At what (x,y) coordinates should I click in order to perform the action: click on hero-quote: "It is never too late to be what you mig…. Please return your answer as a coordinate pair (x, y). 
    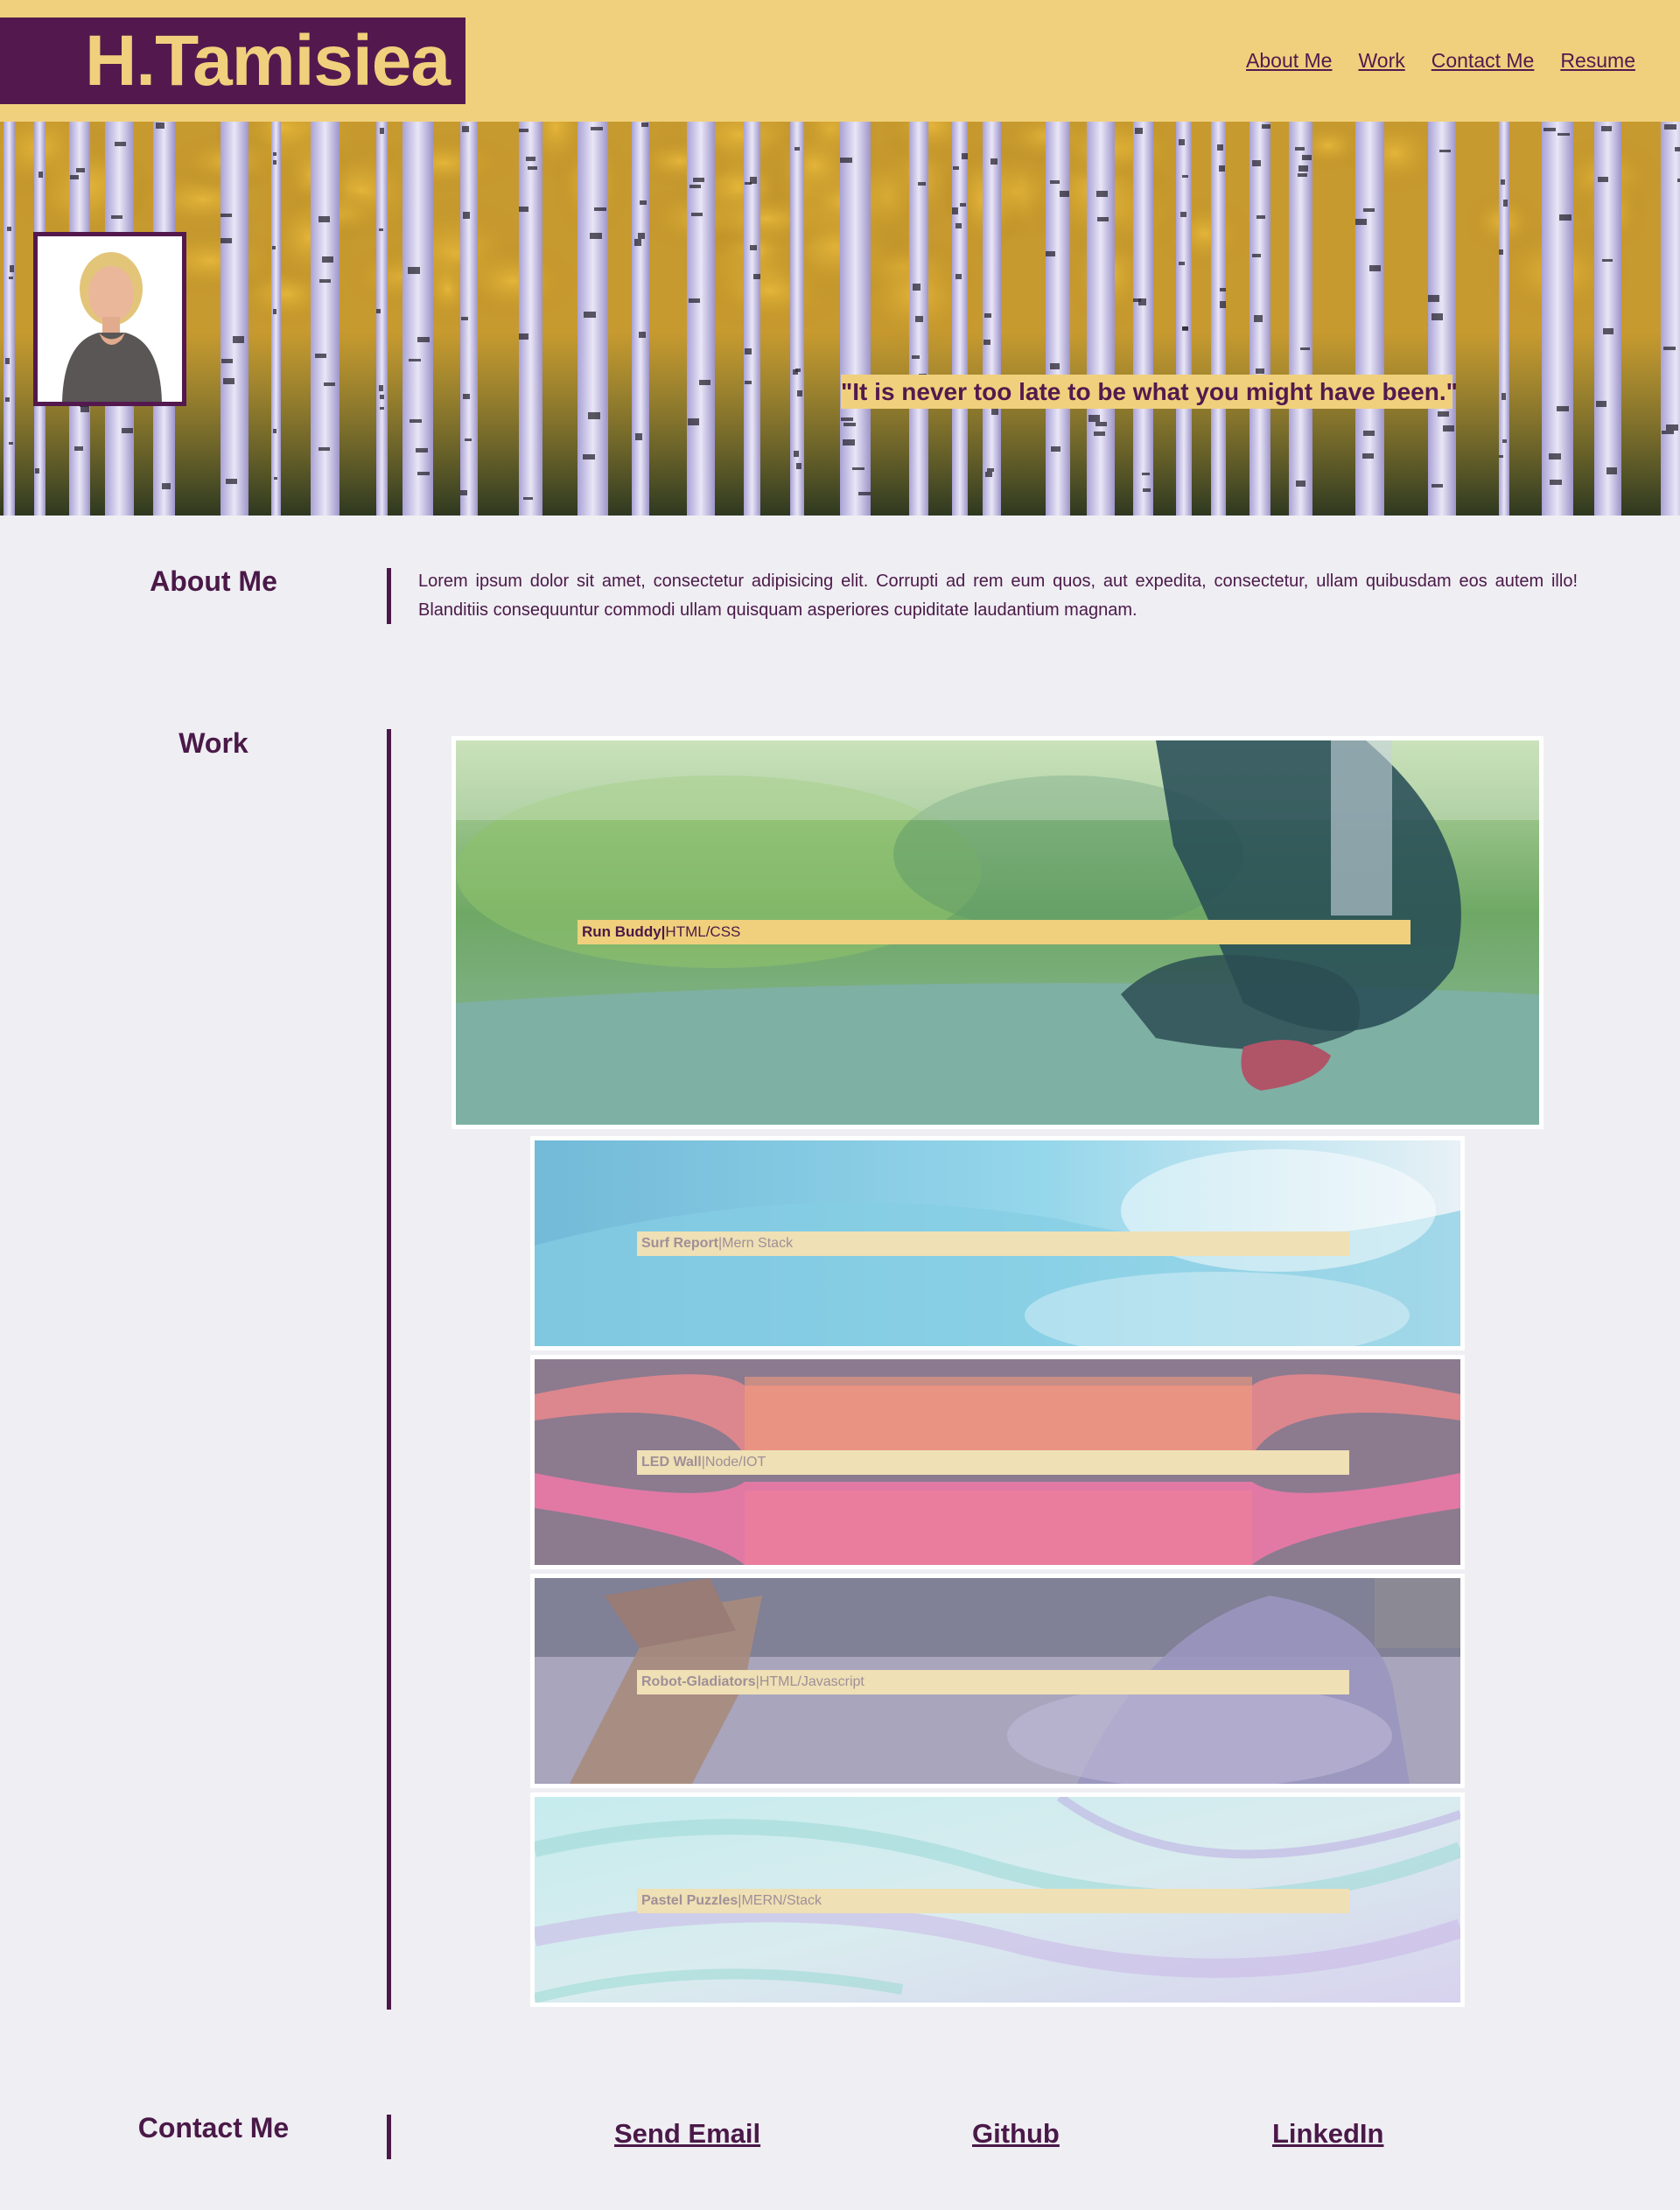
    Looking at the image, I should click on (1149, 392).